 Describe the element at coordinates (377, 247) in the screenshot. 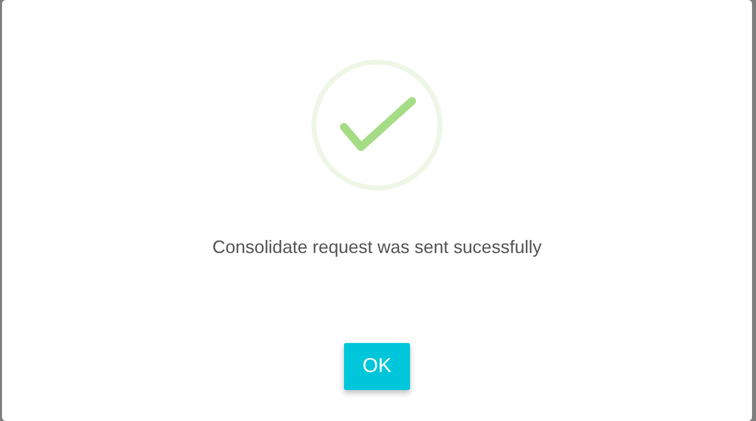

I see `message-text: Consolidate request was sent sucessfully` at that location.